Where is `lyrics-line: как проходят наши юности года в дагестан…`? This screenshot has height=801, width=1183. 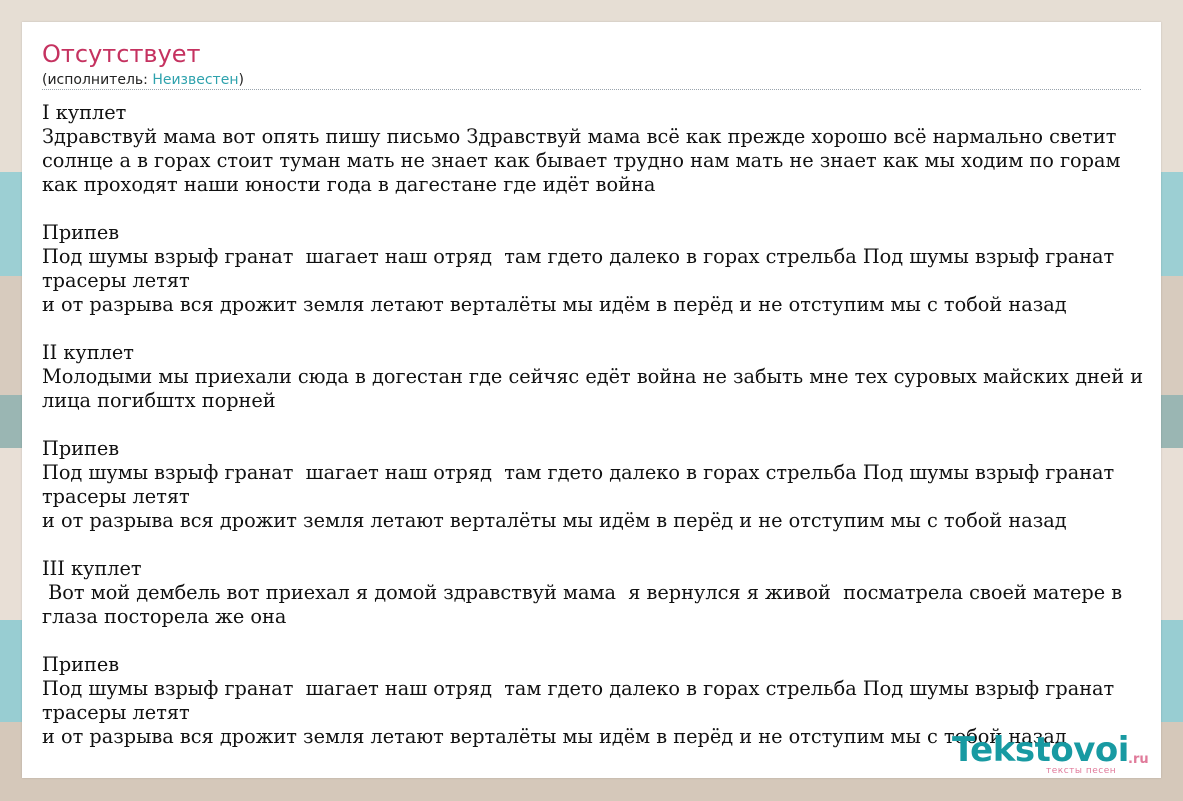 lyrics-line: как проходят наши юности года в дагестан… is located at coordinates (349, 184).